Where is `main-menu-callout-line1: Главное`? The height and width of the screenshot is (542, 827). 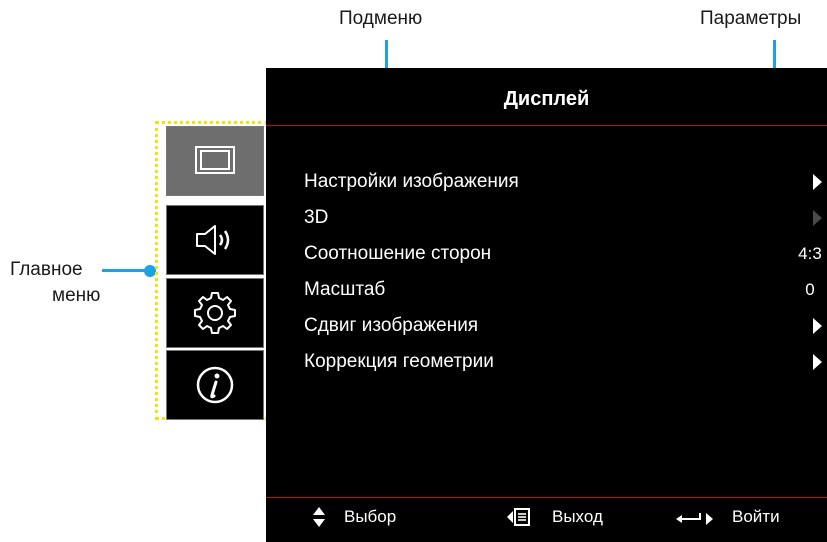
main-menu-callout-line1: Главное is located at coordinates (46, 269).